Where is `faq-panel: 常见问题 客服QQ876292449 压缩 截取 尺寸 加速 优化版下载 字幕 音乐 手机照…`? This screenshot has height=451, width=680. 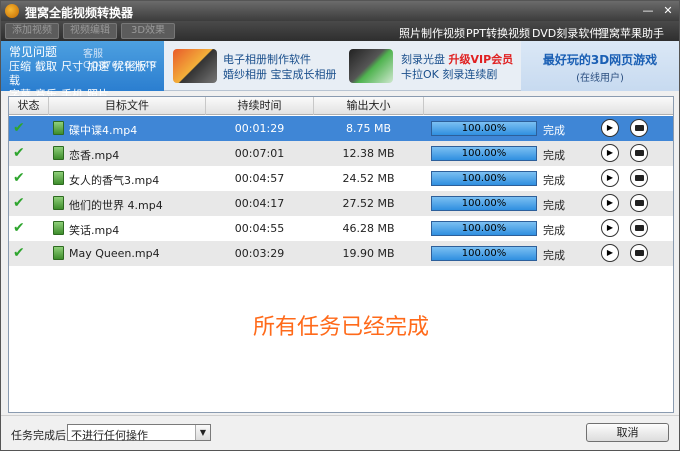
faq-panel: 常见问题 客服QQ876292449 压缩 截取 尺寸 加速 优化版下载 字幕 音乐 手机照… is located at coordinates (82, 71).